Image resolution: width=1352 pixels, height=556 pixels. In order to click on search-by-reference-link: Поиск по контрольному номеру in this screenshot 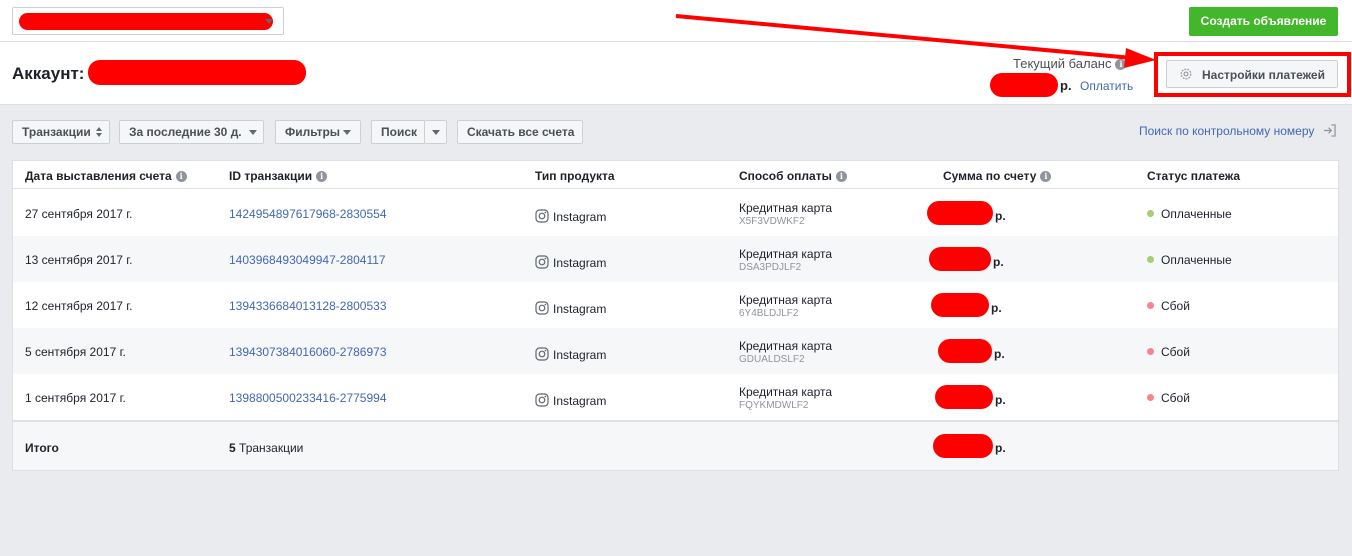, I will do `click(1226, 131)`.